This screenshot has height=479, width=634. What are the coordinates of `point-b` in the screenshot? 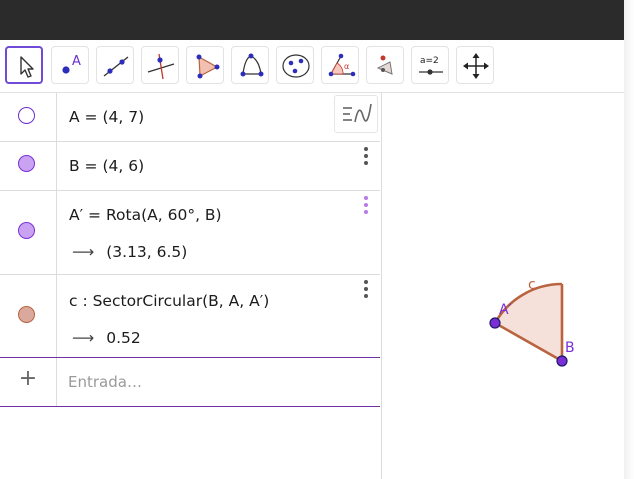 It's located at (562, 361).